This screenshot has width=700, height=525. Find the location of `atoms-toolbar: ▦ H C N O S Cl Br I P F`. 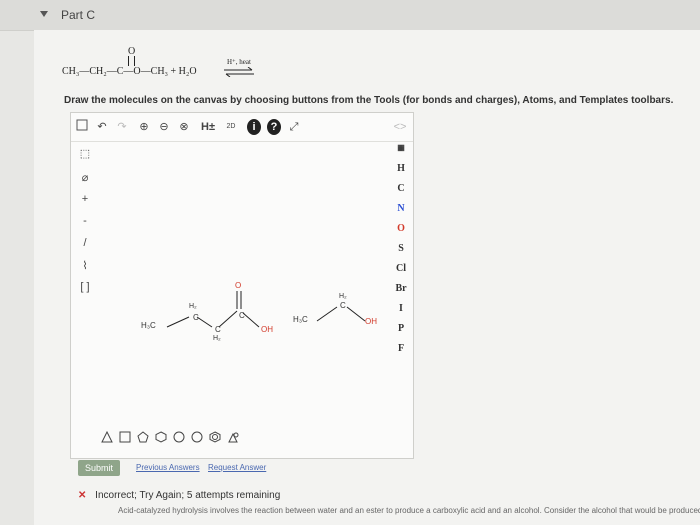

atoms-toolbar: ▦ H C N O S Cl Br I P F is located at coordinates (401, 261).